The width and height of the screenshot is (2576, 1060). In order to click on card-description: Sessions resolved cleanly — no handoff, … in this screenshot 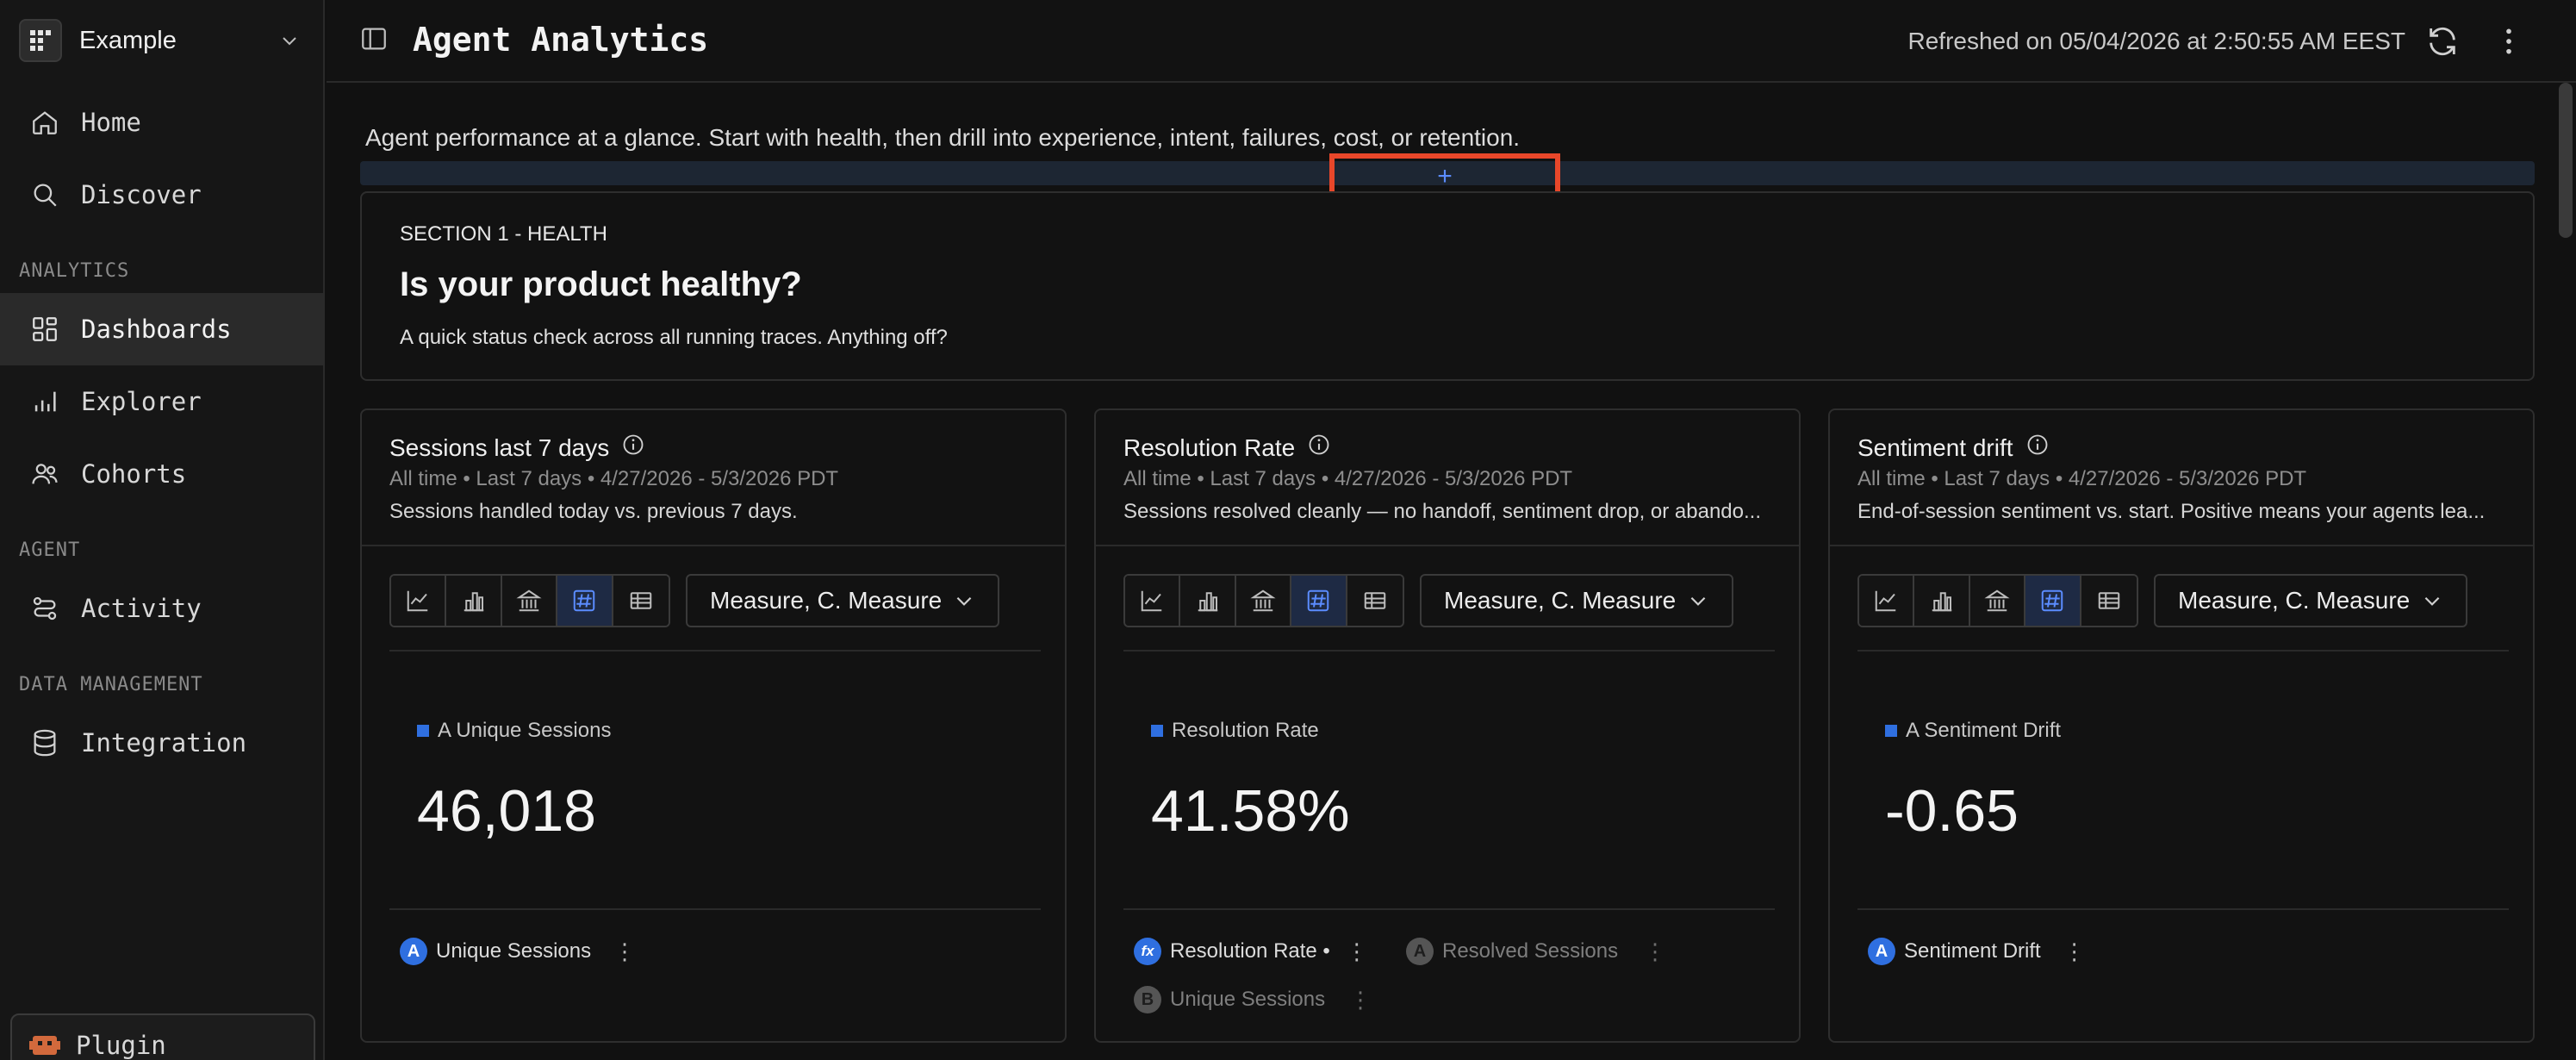, I will do `click(1443, 511)`.